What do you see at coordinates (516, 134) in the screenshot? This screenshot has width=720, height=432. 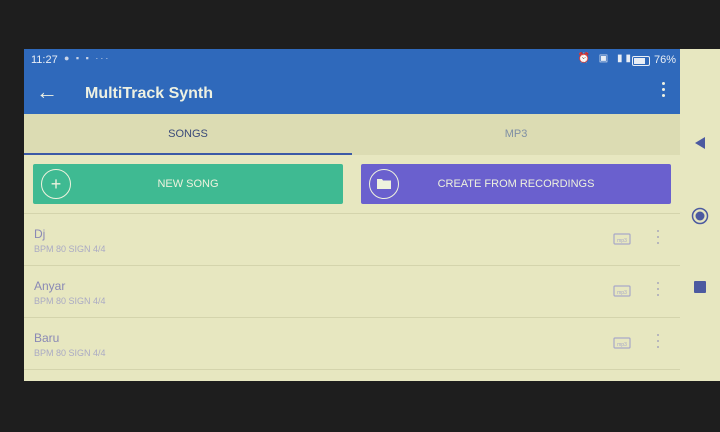 I see `tab-mp3: MP3` at bounding box center [516, 134].